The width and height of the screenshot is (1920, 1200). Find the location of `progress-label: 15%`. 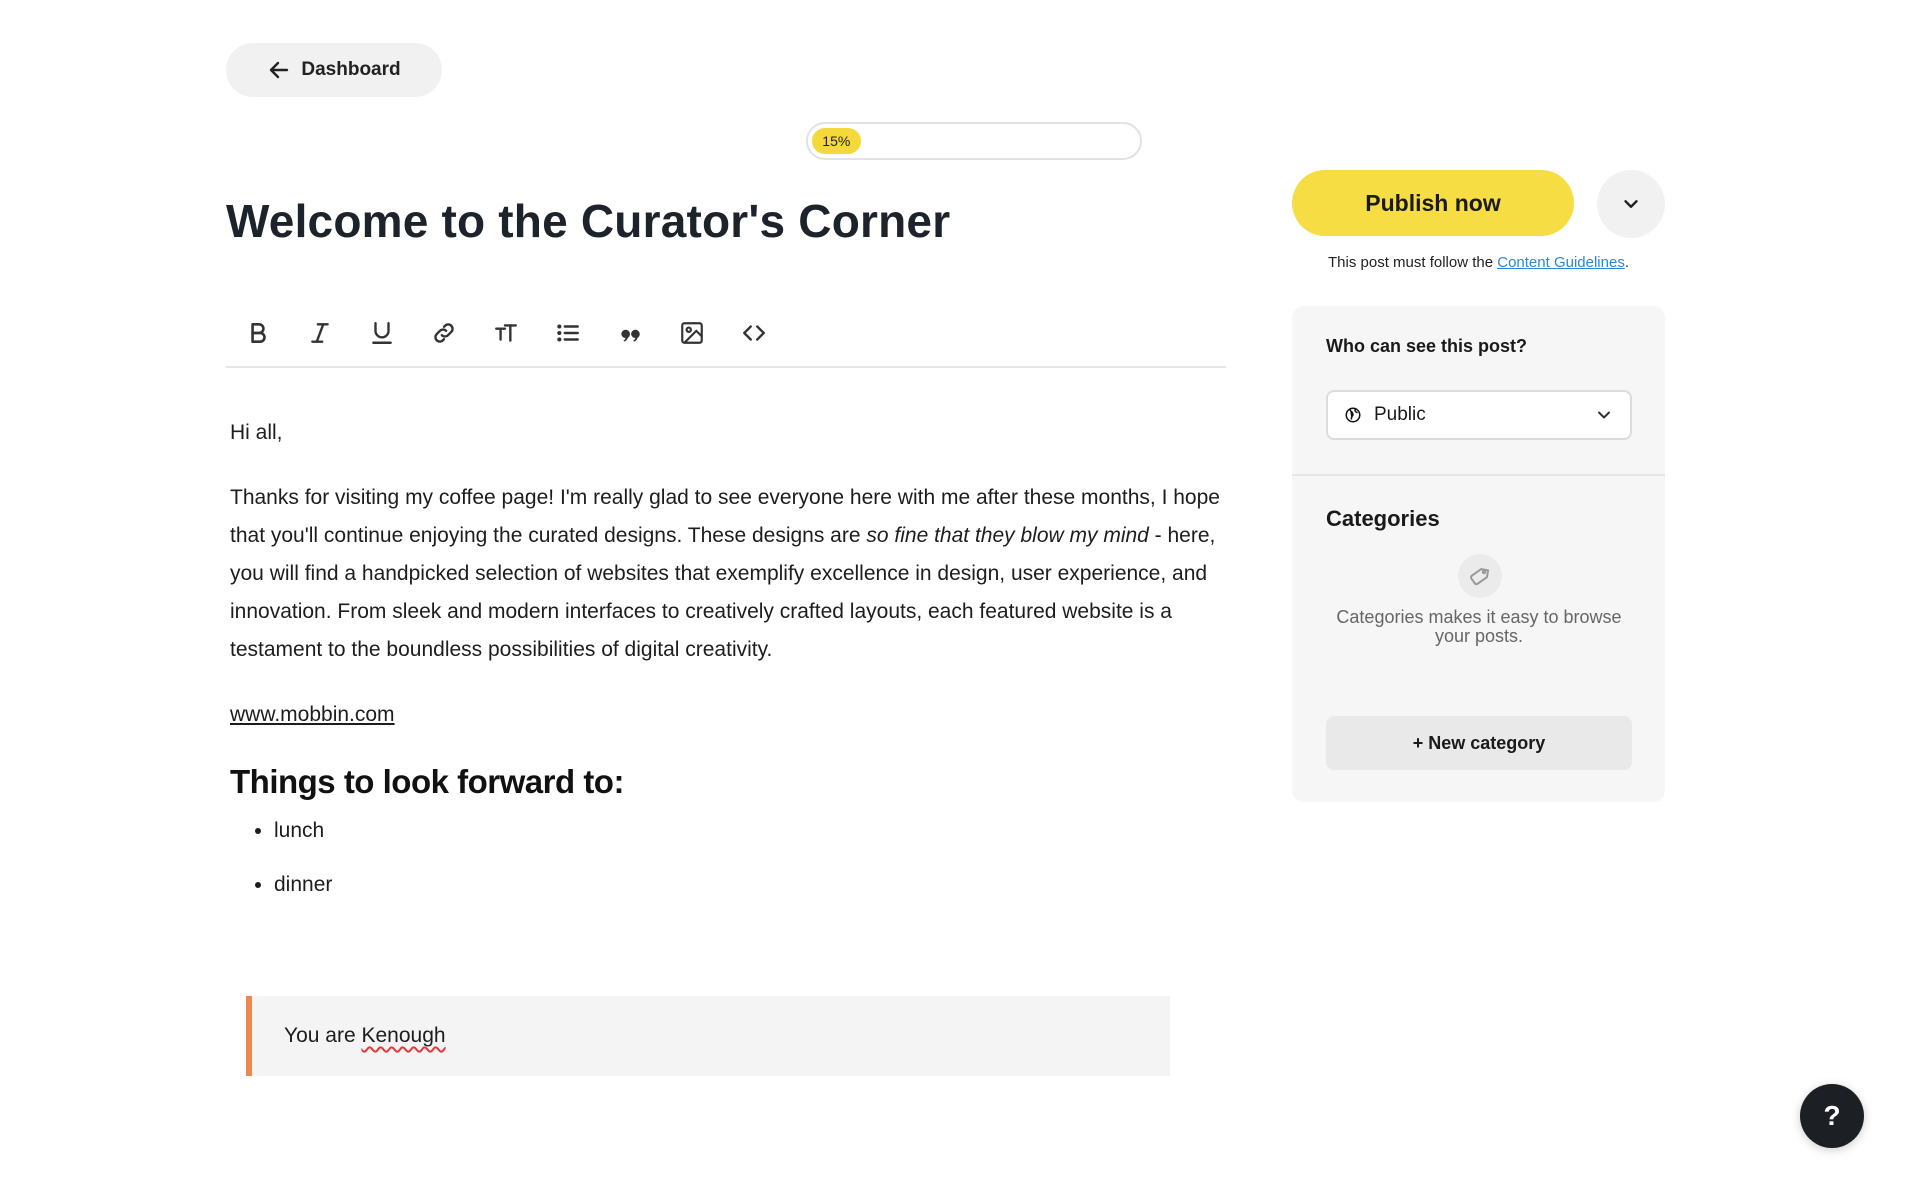

progress-label: 15% is located at coordinates (836, 141).